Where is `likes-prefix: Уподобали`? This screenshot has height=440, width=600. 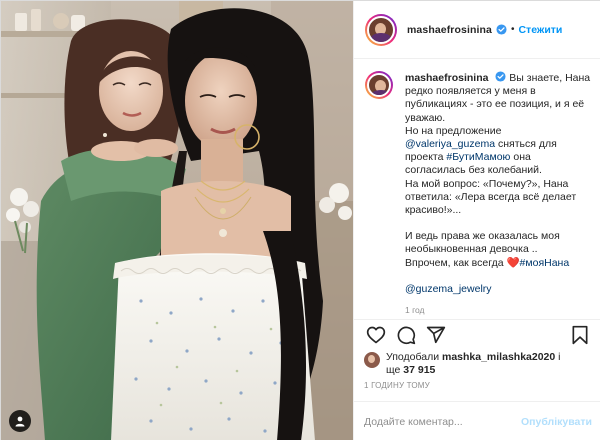 likes-prefix: Уподобали is located at coordinates (414, 357).